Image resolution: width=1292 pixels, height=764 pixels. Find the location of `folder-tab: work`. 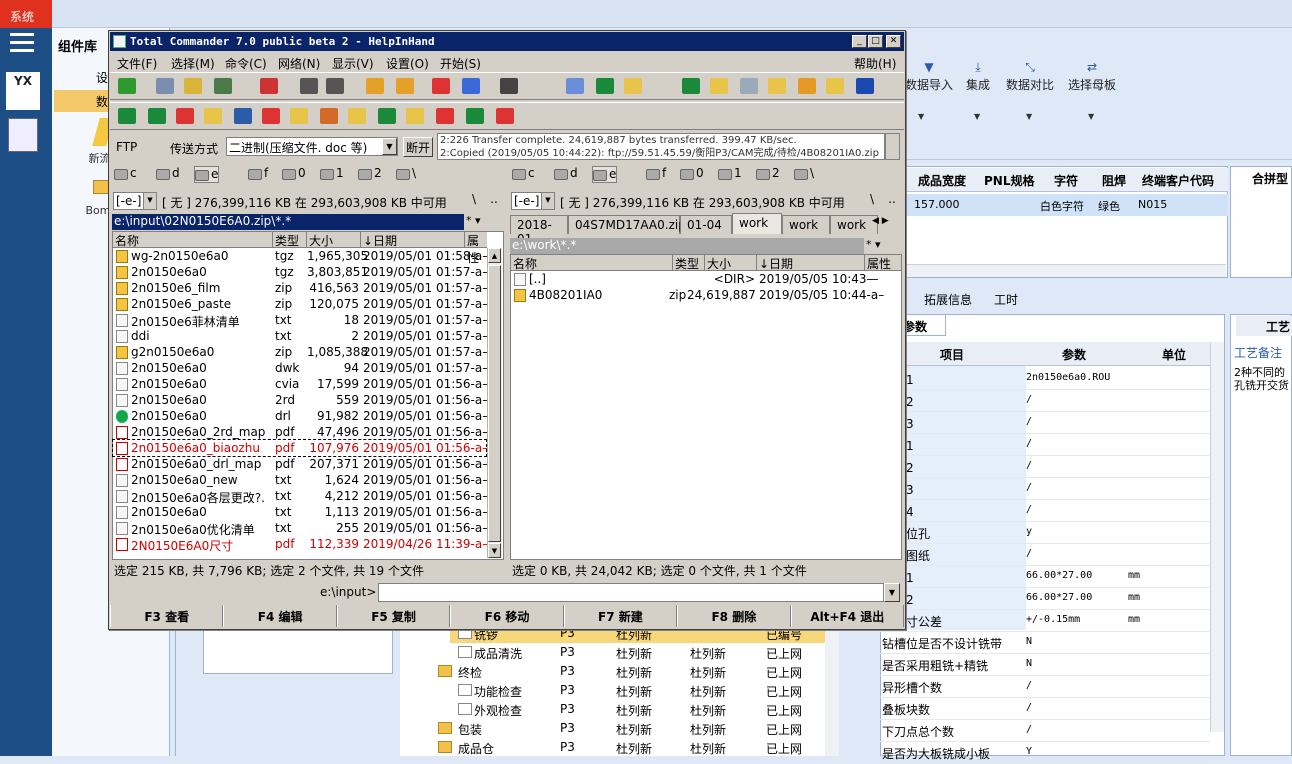

folder-tab: work is located at coordinates (806, 224).